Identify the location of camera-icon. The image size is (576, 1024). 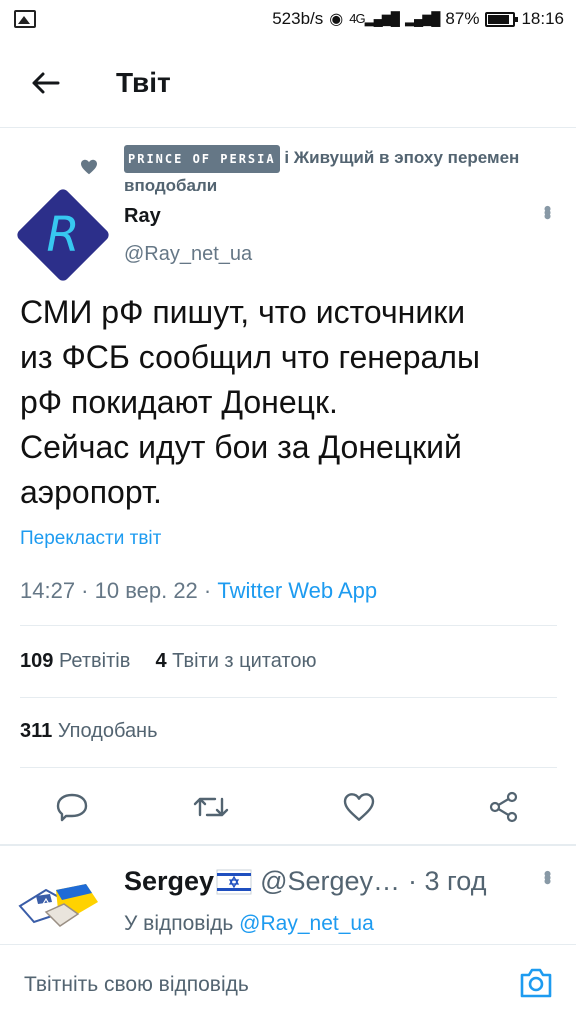
(536, 983).